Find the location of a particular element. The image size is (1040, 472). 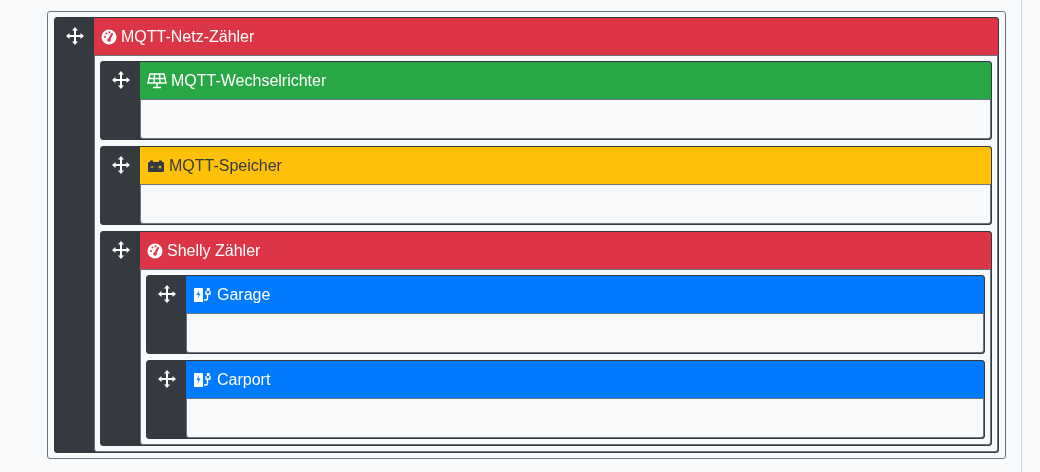

solar-panel-icon is located at coordinates (157, 80).